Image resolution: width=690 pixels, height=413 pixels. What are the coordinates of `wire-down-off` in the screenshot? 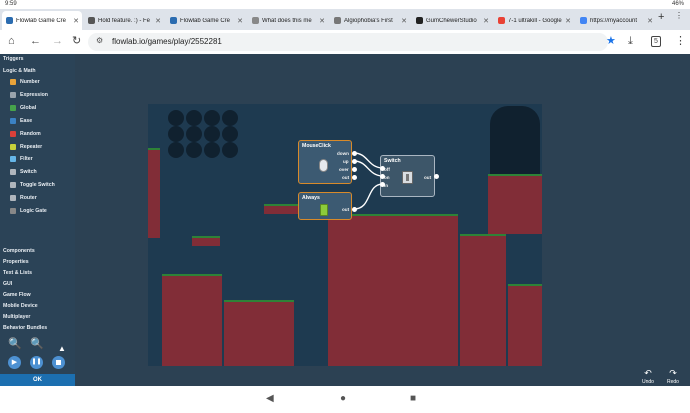 It's located at (368, 160).